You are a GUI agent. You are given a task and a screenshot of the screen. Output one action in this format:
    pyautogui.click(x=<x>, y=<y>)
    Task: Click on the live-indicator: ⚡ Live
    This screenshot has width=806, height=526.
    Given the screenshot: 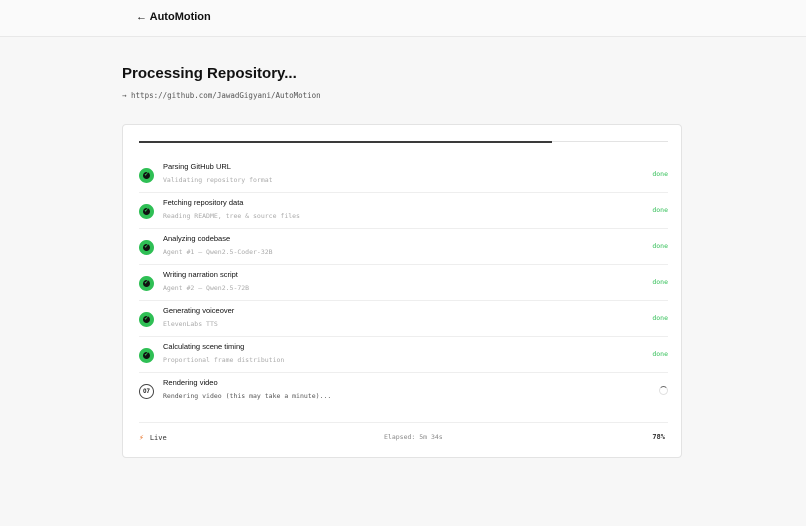 What is the action you would take?
    pyautogui.click(x=153, y=437)
    